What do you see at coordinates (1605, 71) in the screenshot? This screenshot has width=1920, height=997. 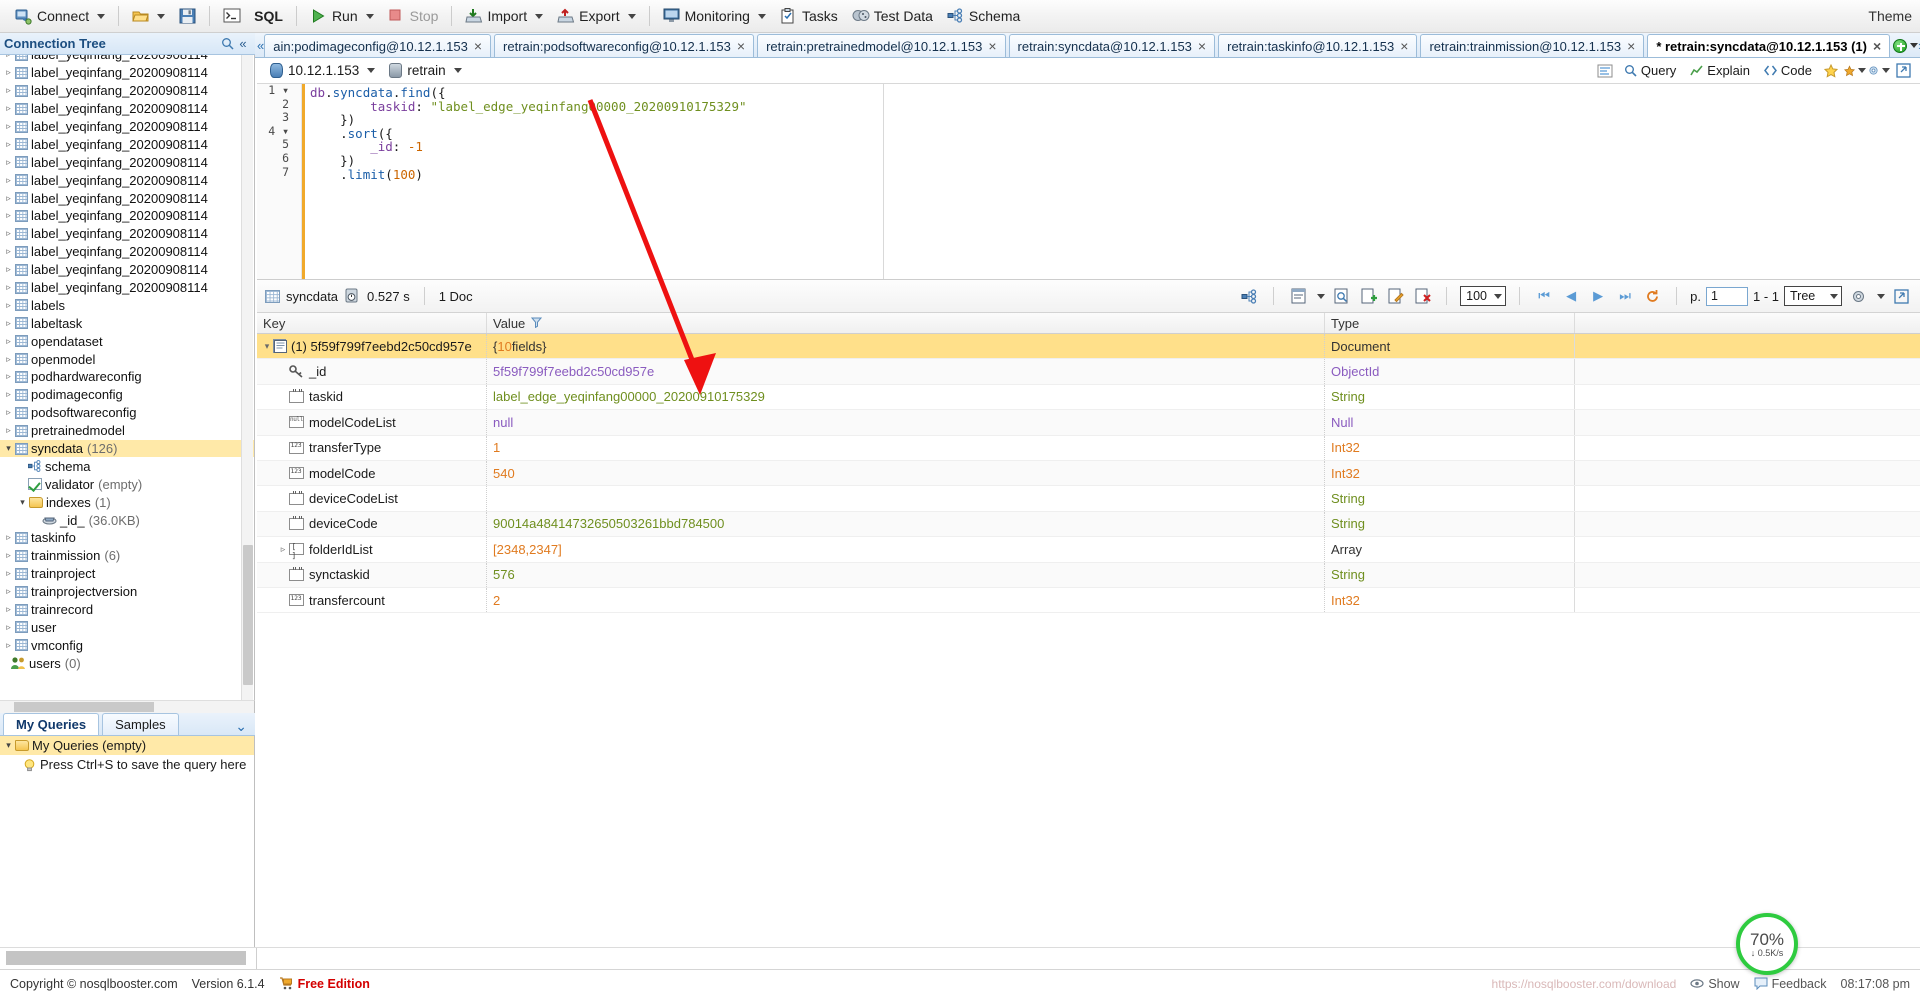 I see `format-code-icon` at bounding box center [1605, 71].